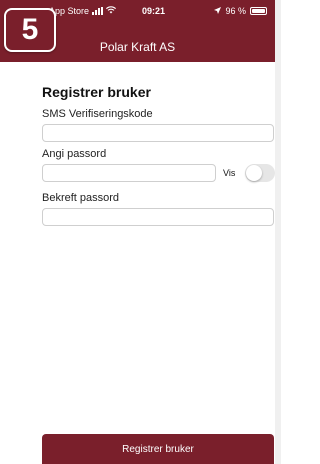 The image size is (320, 464). I want to click on page-title: Registrer bruker, so click(96, 92).